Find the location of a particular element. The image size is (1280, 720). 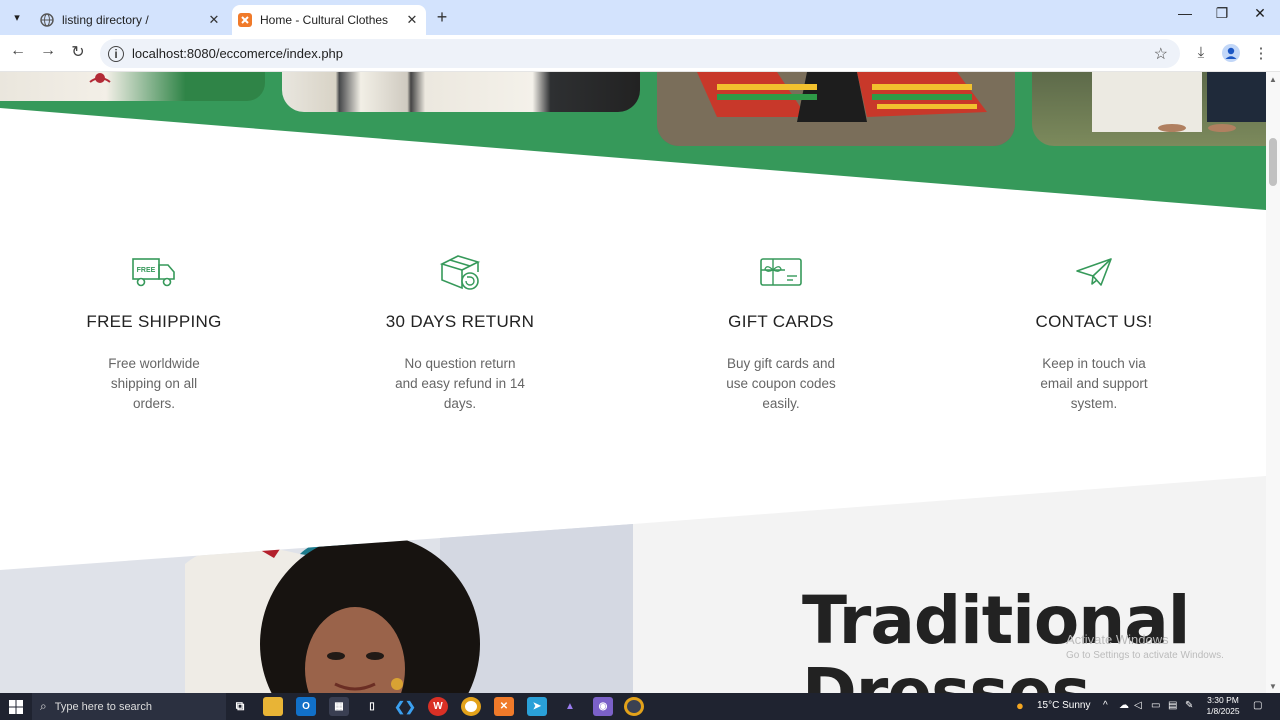

battery-icon: ▭ is located at coordinates (1155, 705).